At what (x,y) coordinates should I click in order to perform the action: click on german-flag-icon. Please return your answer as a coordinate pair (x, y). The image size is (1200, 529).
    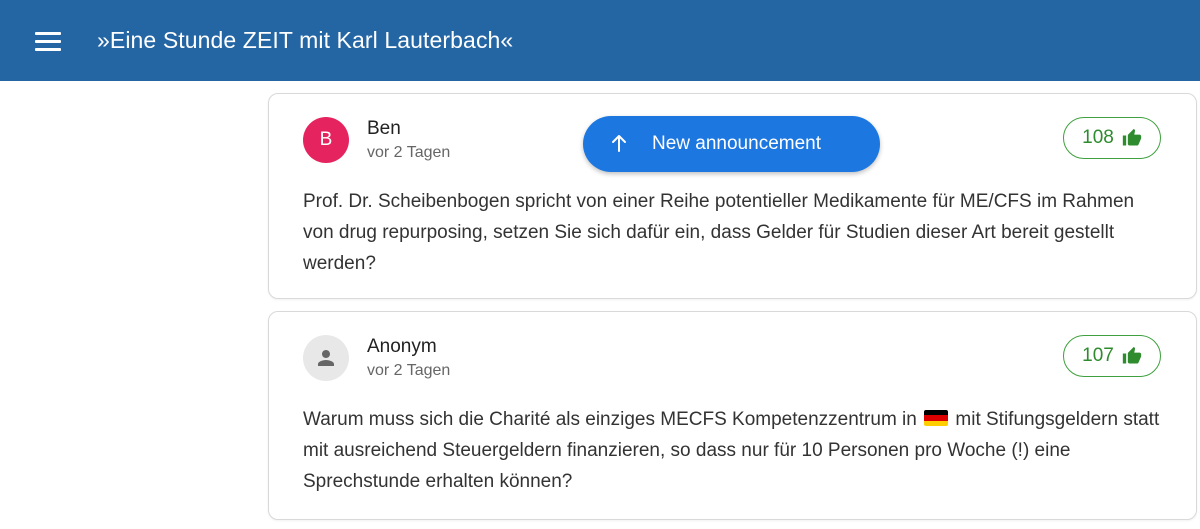
    Looking at the image, I should click on (936, 418).